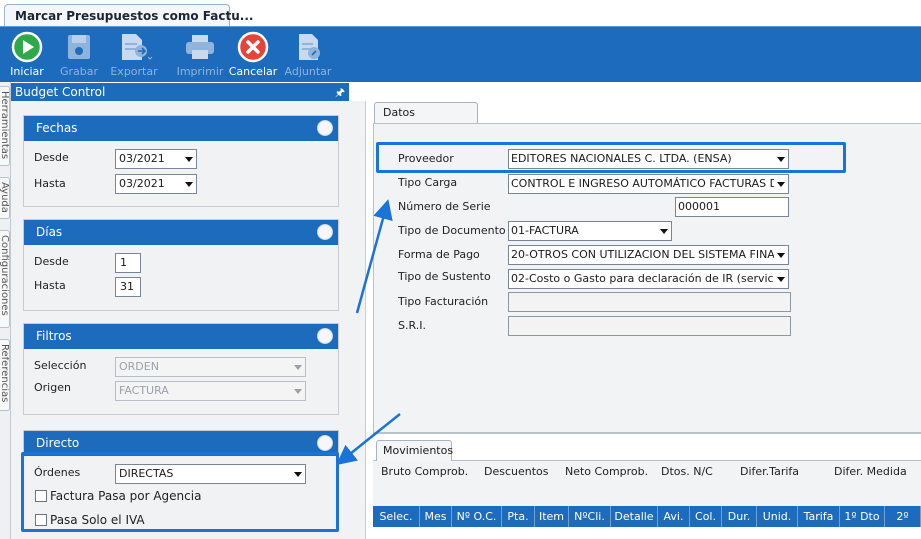 This screenshot has width=921, height=539. What do you see at coordinates (819, 516) in the screenshot?
I see `column-header: Tarifa` at bounding box center [819, 516].